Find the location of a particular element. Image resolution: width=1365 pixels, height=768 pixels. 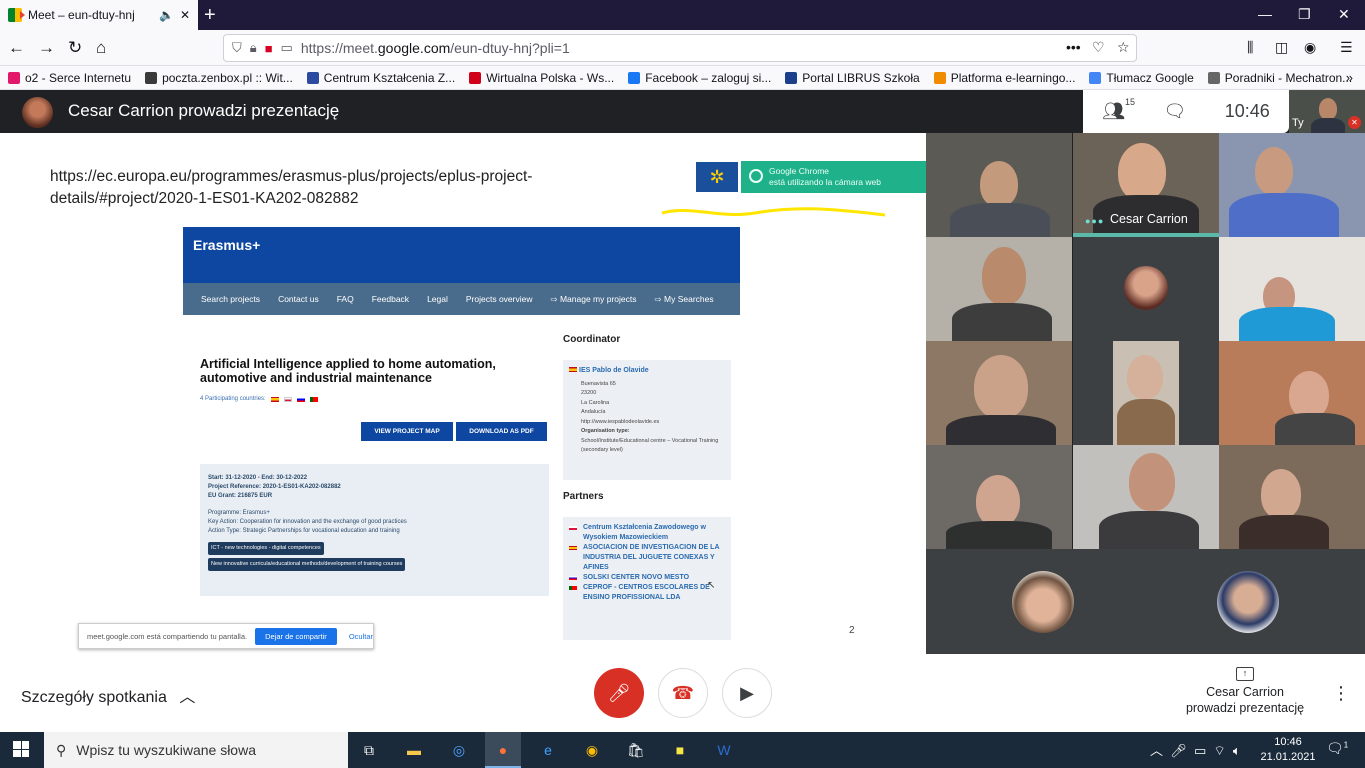

task-view-icon: ⧉ is located at coordinates (369, 750).